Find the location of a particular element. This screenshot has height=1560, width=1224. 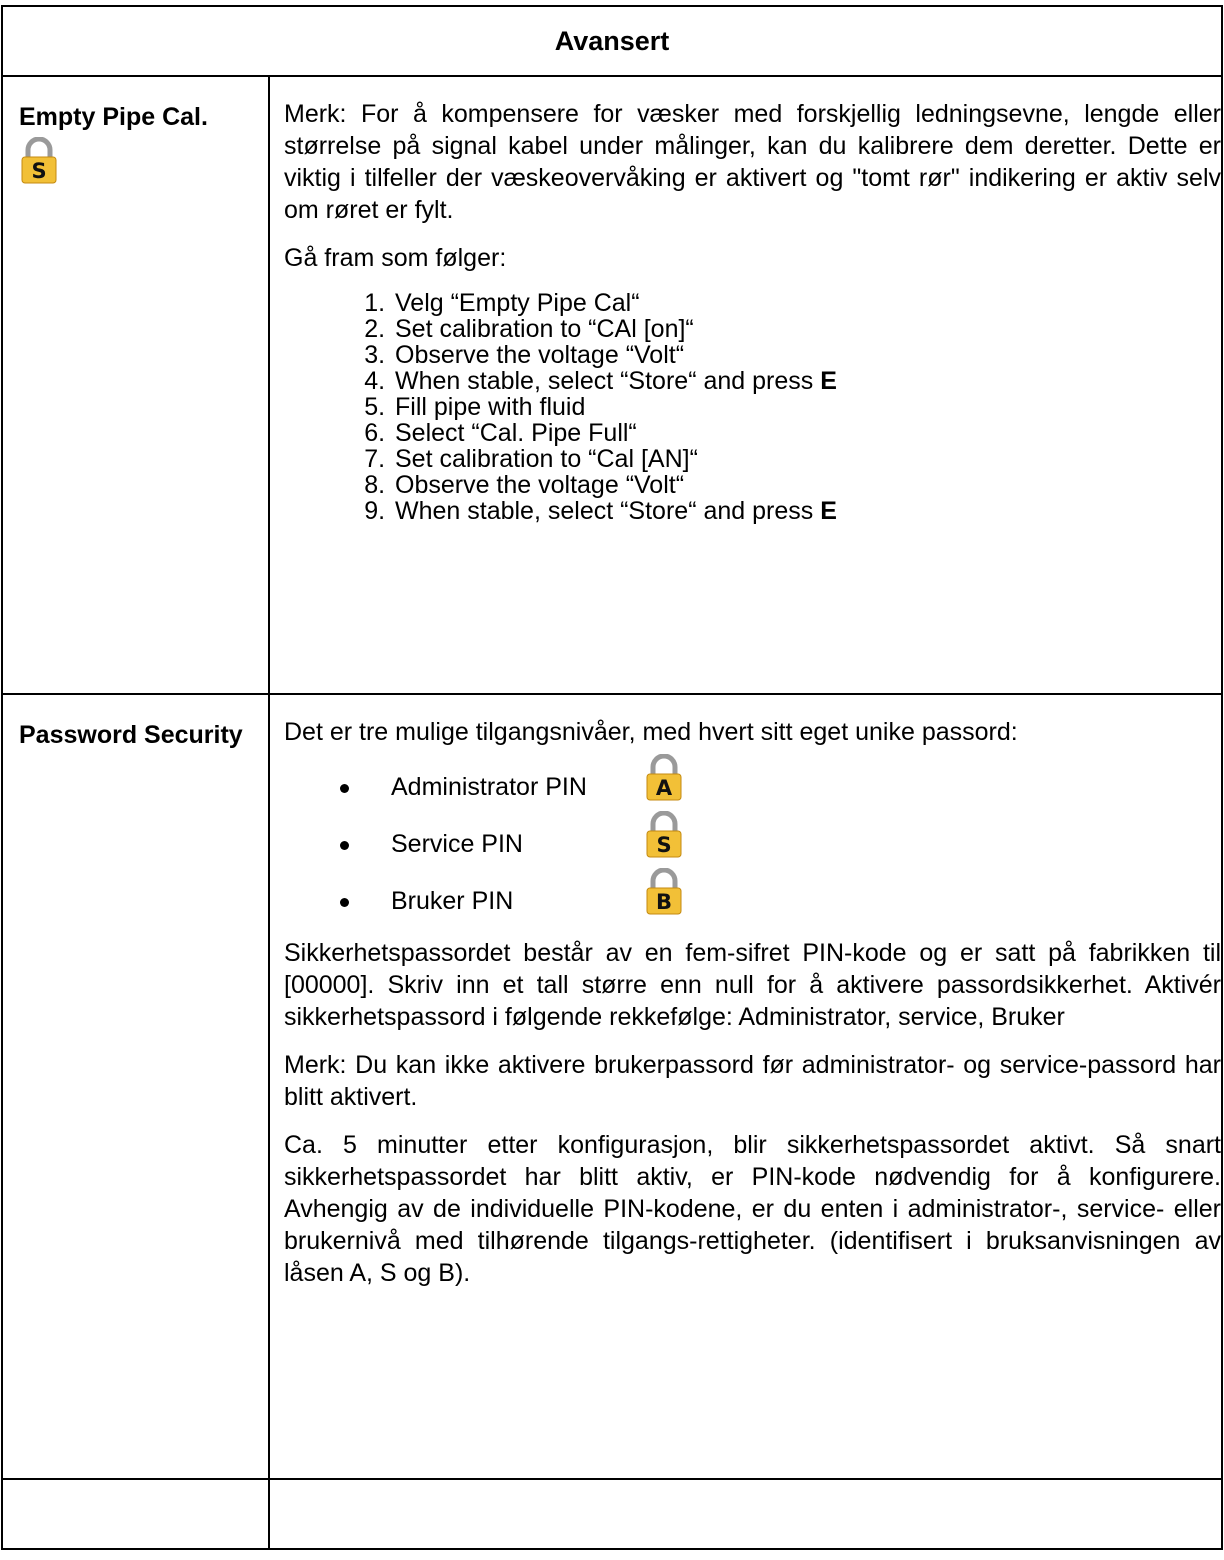

pin-level-label: Bruker PIN is located at coordinates (452, 901).